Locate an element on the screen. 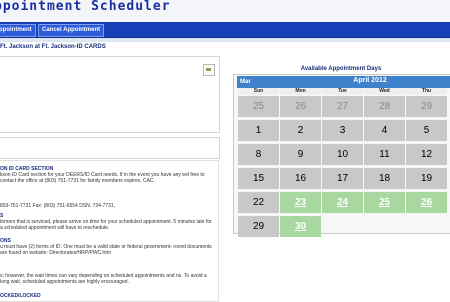 This screenshot has width=450, height=302. app-header: ppointment Scheduler is located at coordinates (225, 11).